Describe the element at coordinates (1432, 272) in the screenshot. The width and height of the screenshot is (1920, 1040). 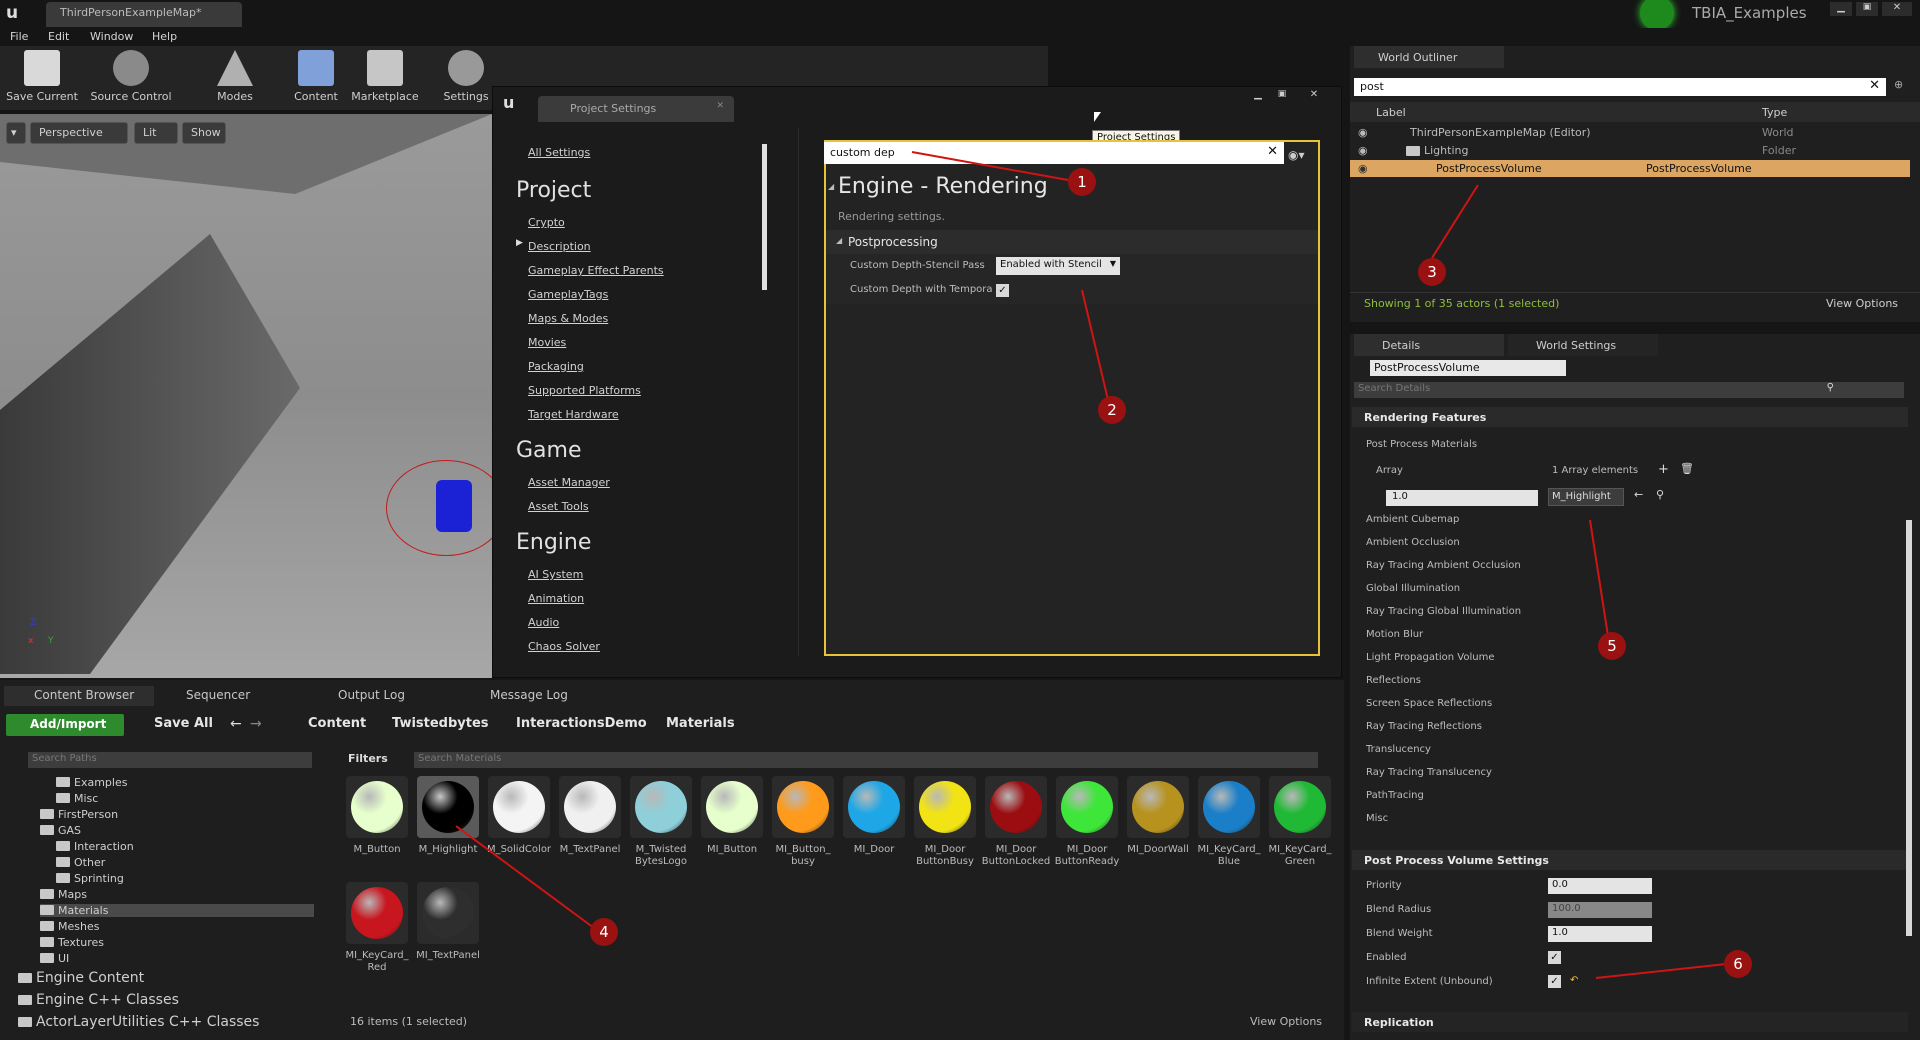
I see `annotation-marker-3: 3` at that location.